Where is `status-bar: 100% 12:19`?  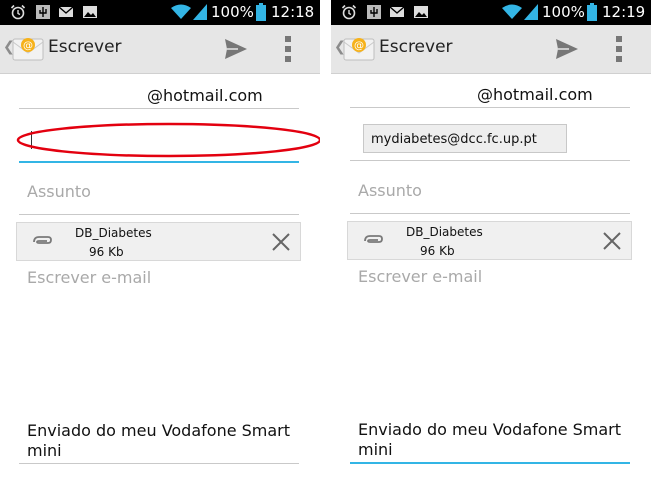 status-bar: 100% 12:19 is located at coordinates (491, 12).